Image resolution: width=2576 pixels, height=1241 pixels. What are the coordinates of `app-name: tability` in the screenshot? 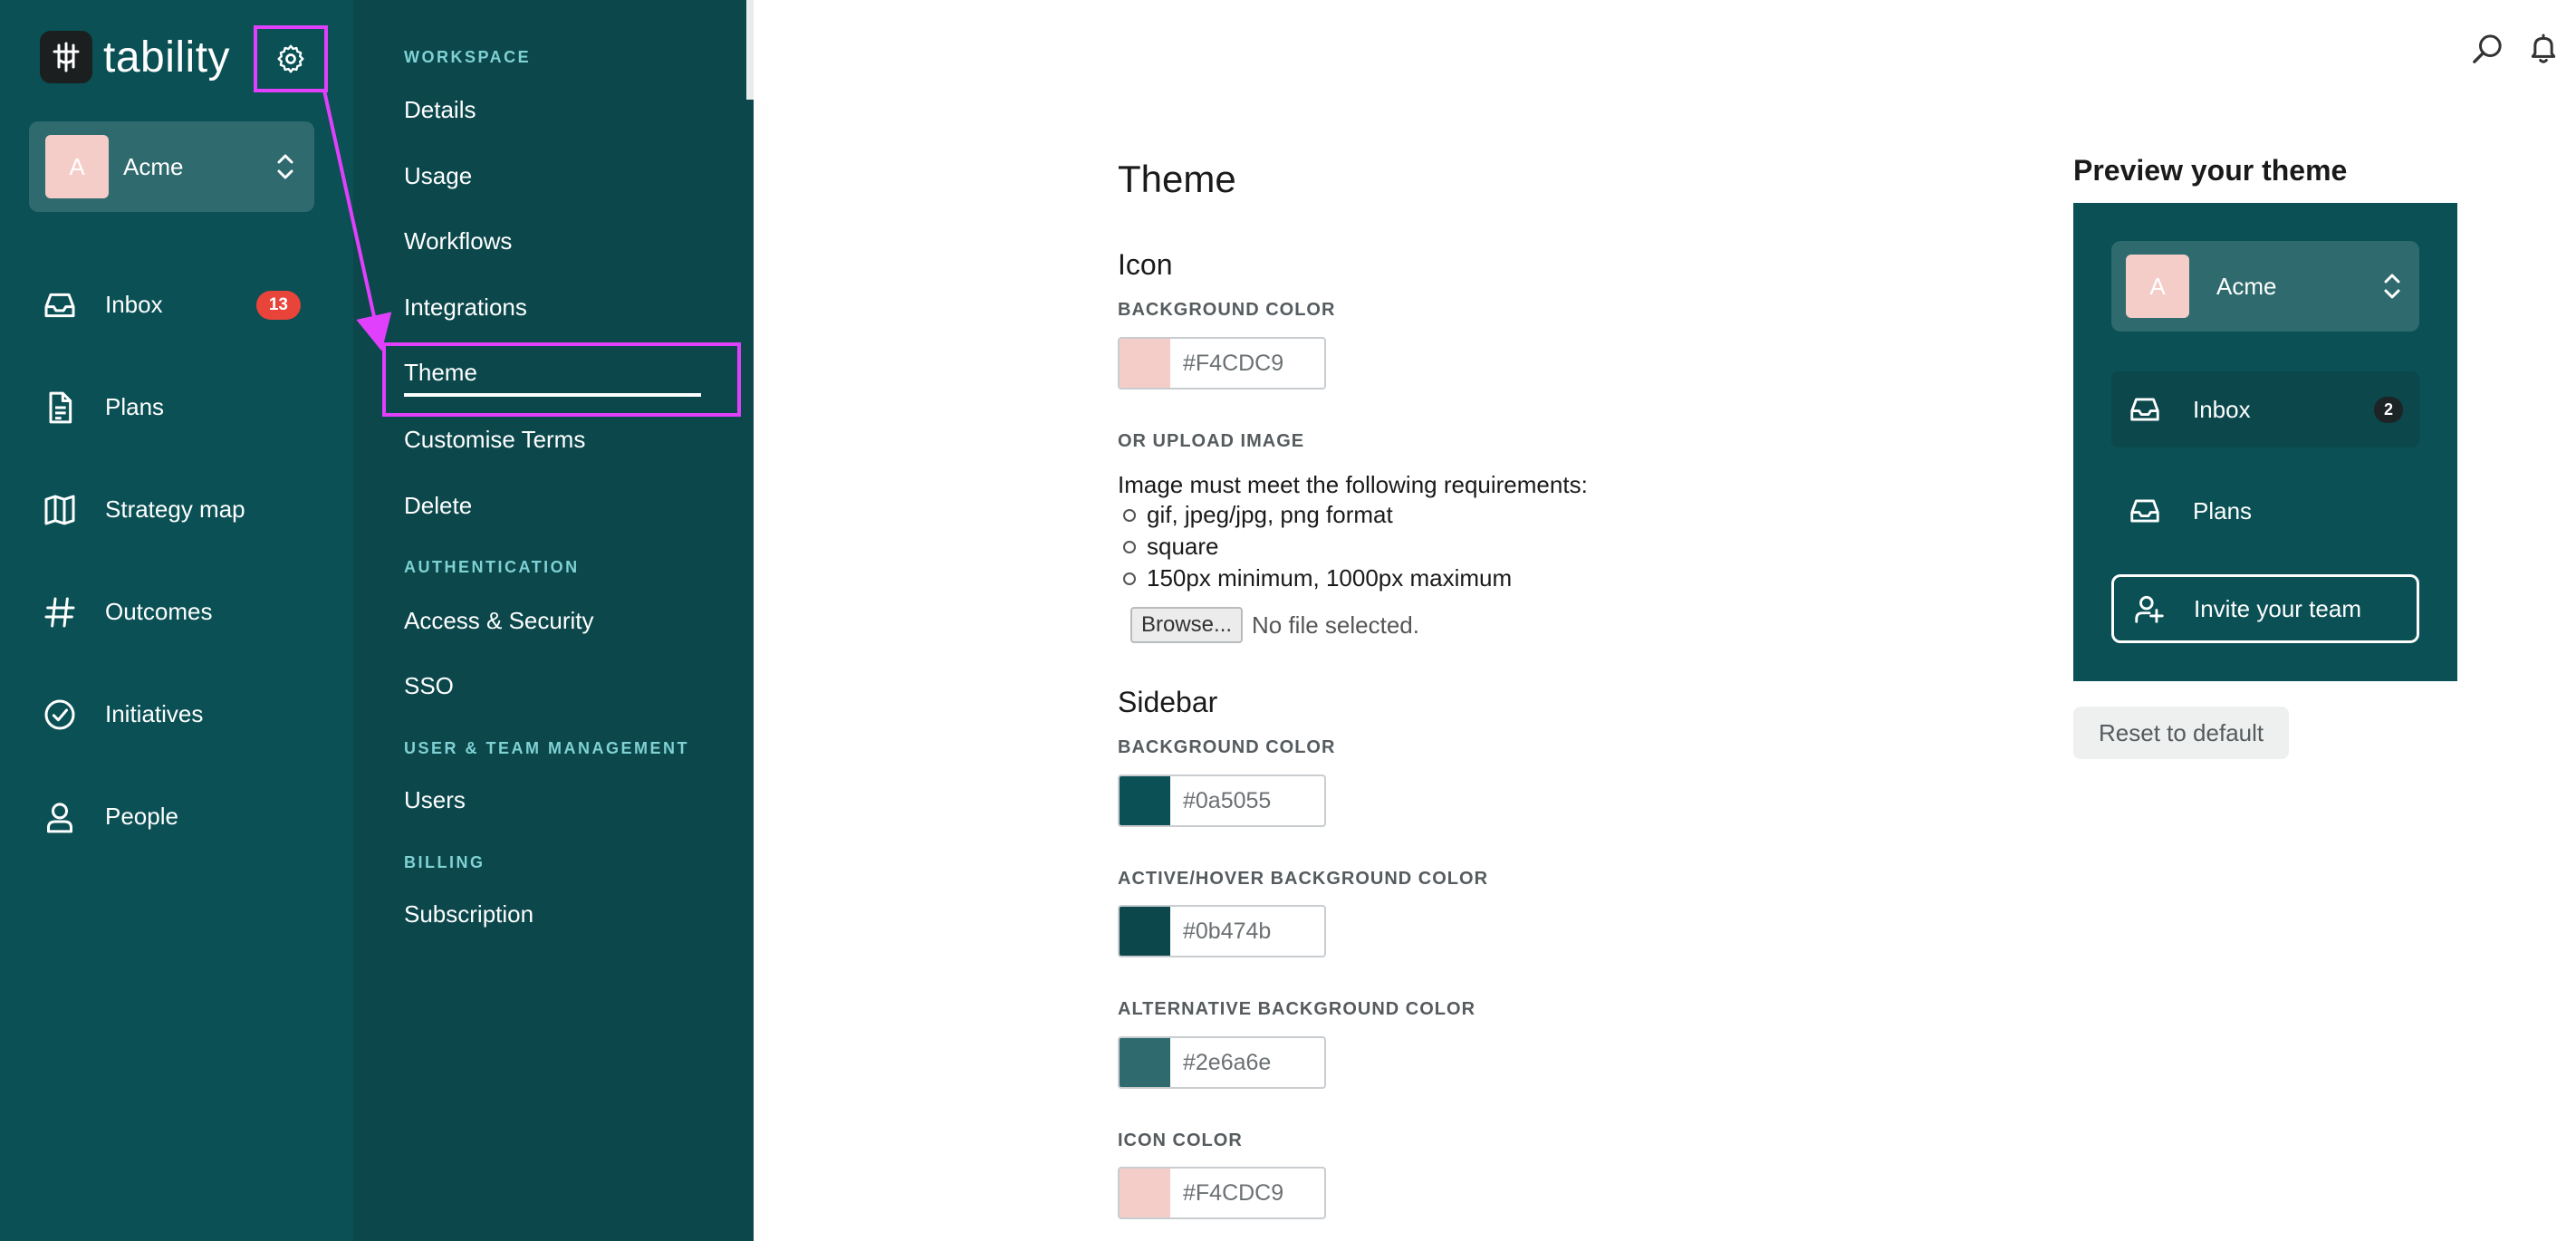 It's located at (167, 57).